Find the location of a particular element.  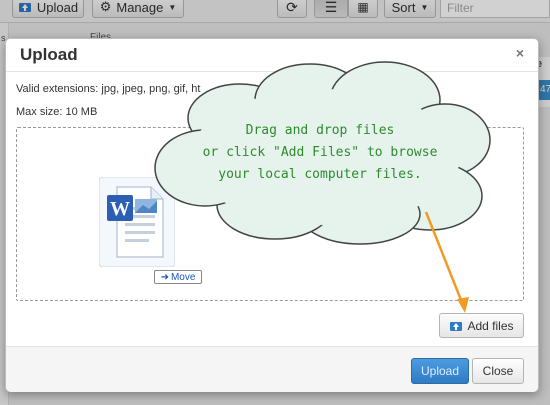

move-label: Move is located at coordinates (183, 277).